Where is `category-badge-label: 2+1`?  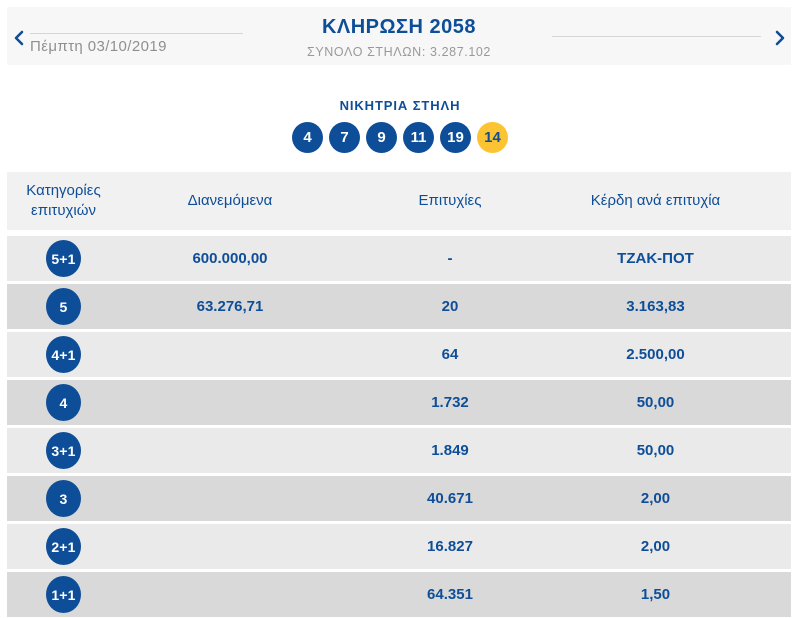 category-badge-label: 2+1 is located at coordinates (63, 546).